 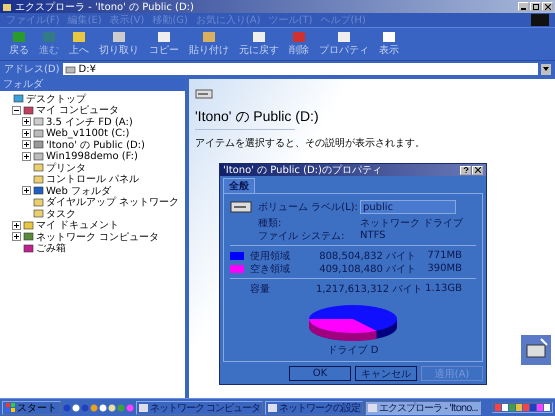 I want to click on taskbar-button: ネットワークの設定, so click(x=314, y=407).